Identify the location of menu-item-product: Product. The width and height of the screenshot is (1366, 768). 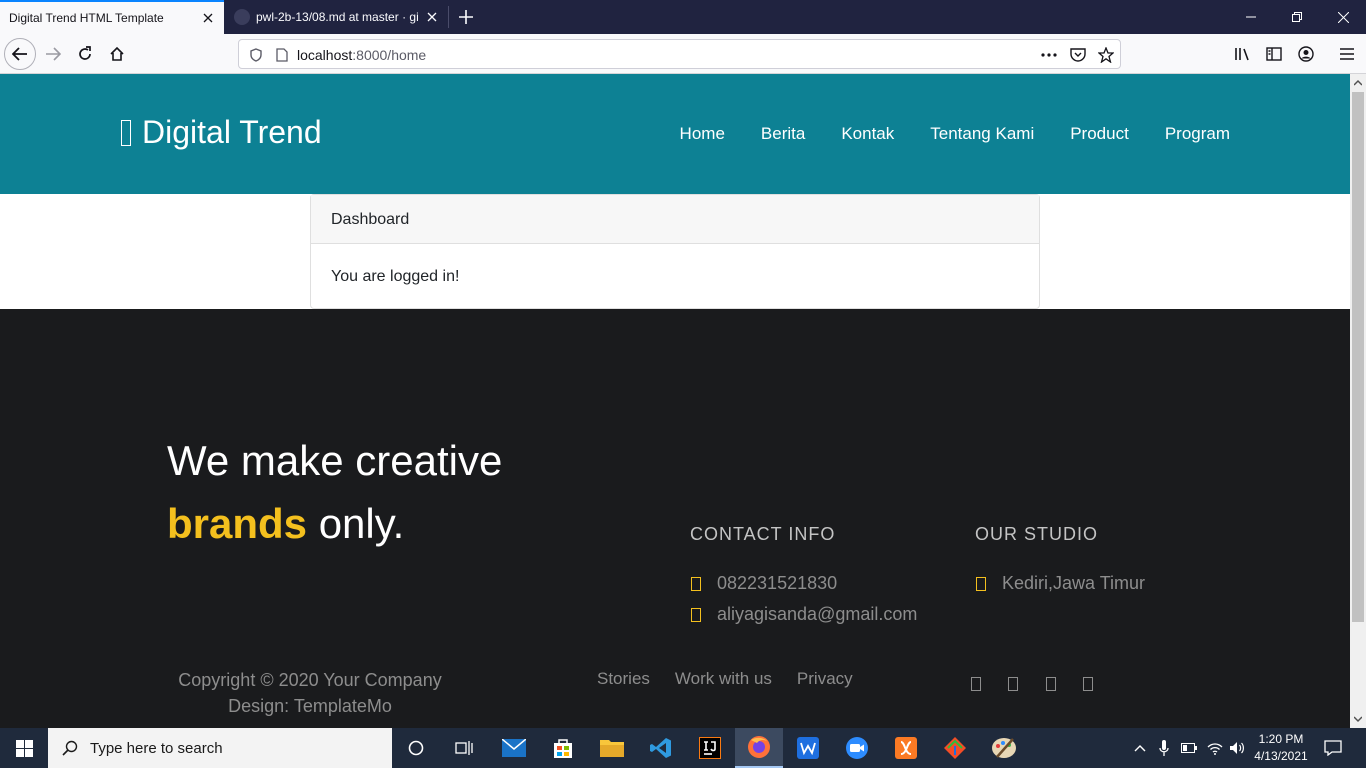
(1099, 134).